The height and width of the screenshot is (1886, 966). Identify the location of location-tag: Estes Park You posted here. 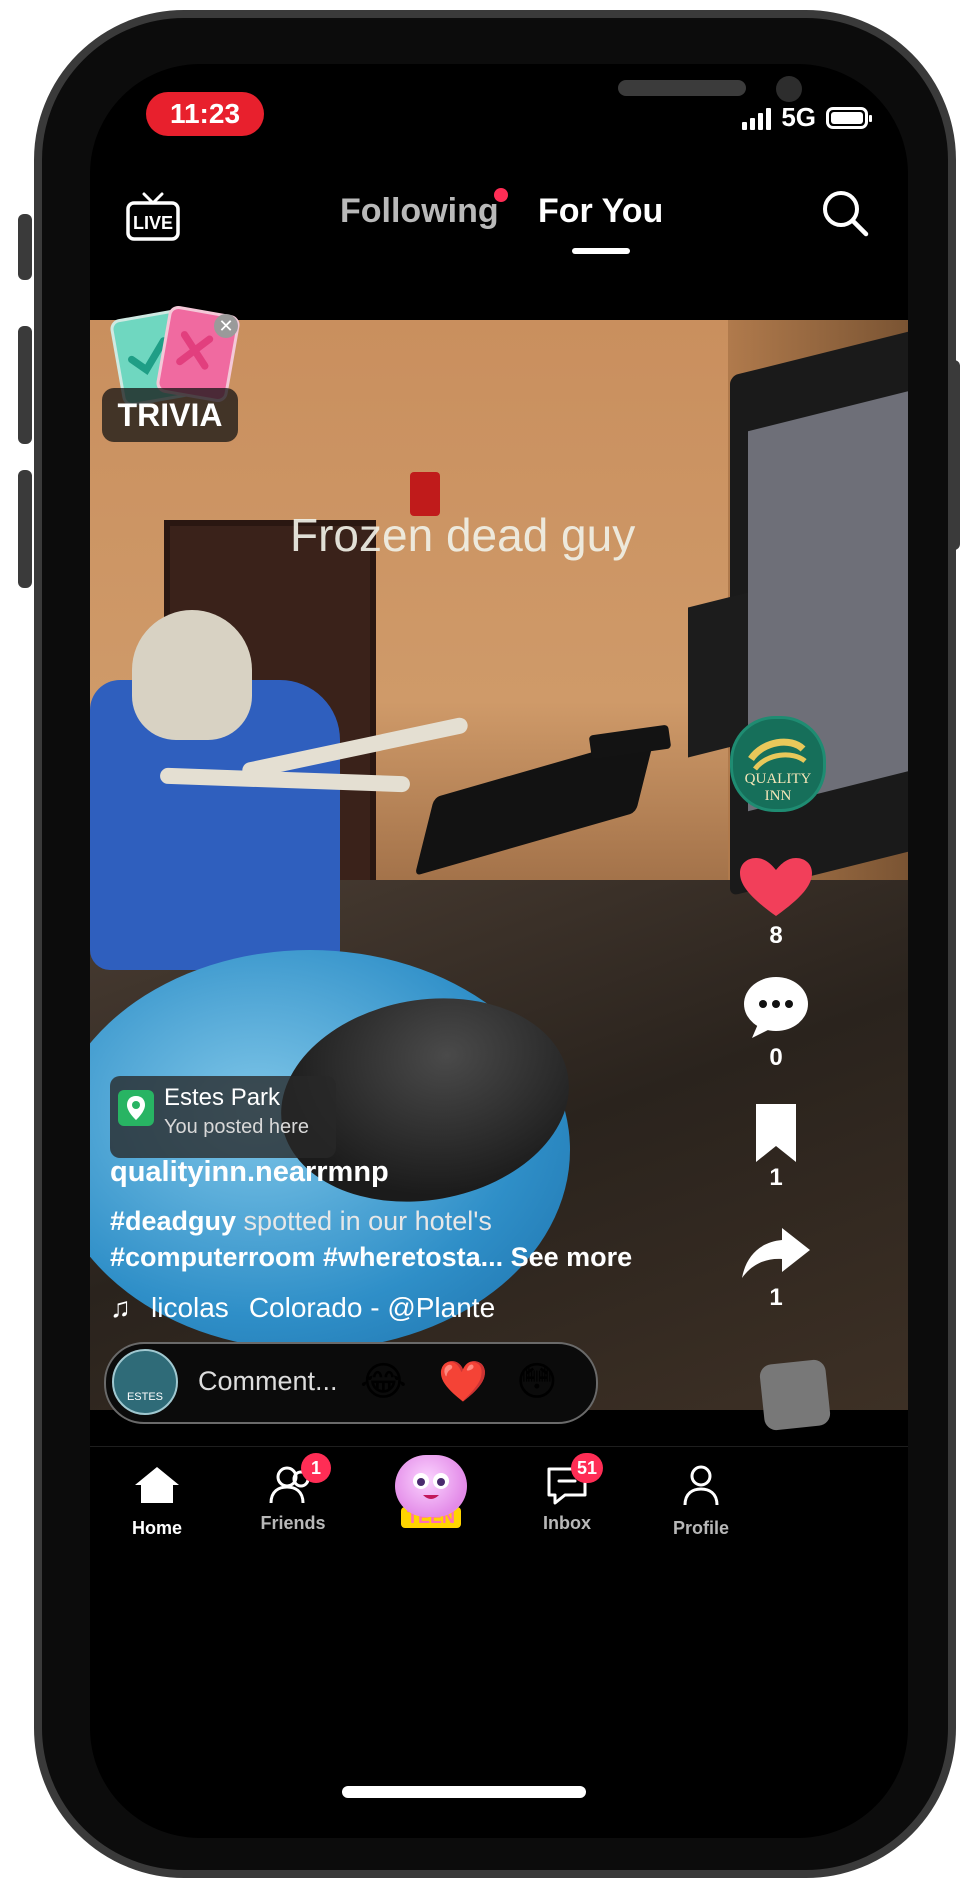
(223, 1117).